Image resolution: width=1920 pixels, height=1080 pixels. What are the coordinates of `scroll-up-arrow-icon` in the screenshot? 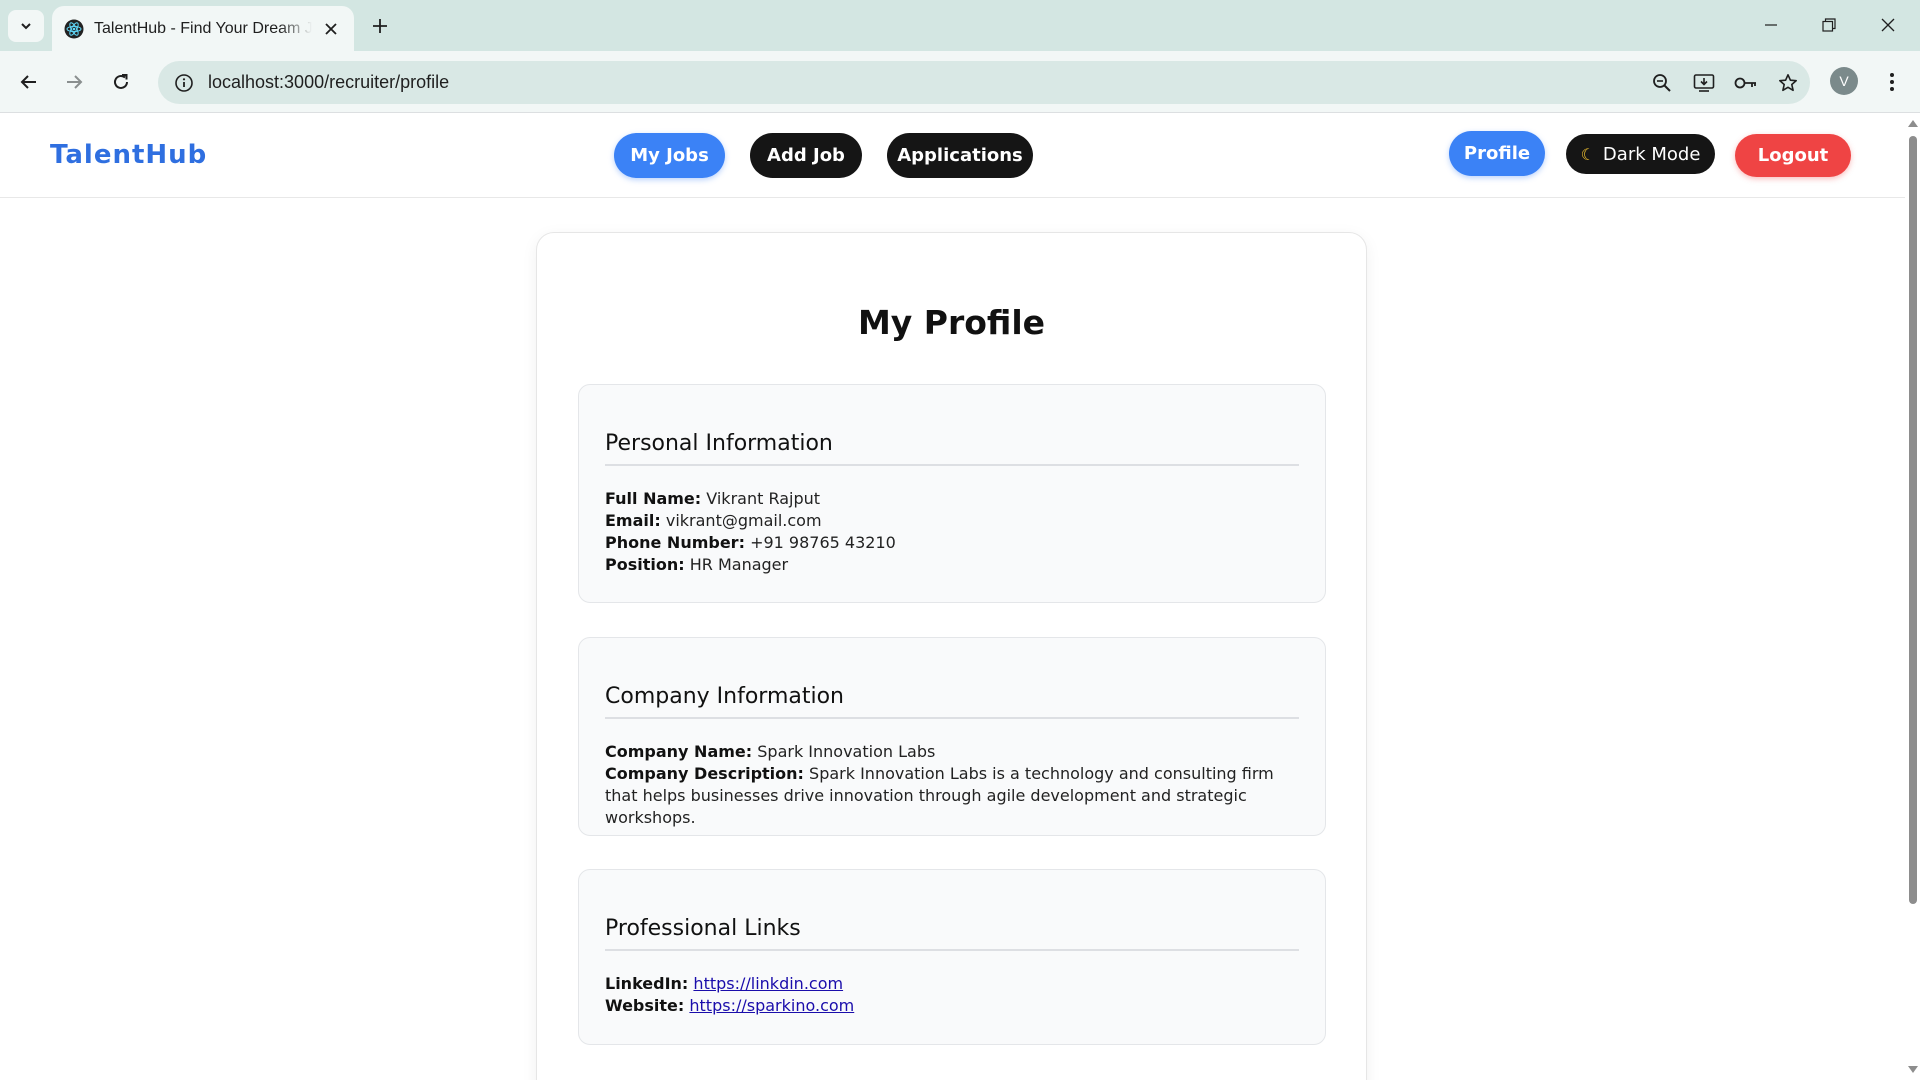 It's located at (1913, 123).